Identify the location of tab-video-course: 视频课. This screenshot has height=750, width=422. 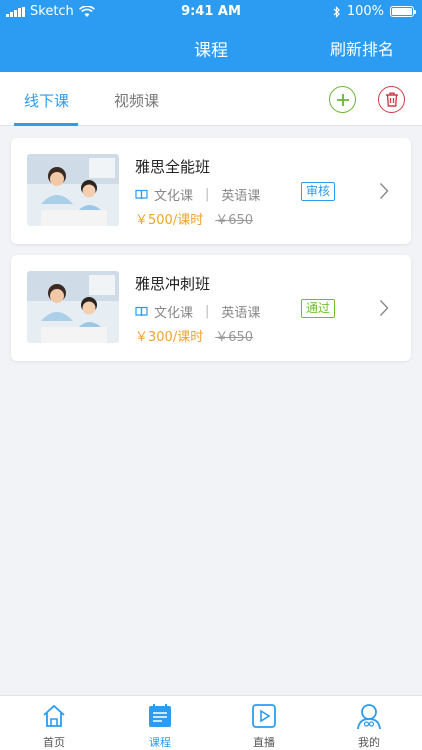
(136, 100).